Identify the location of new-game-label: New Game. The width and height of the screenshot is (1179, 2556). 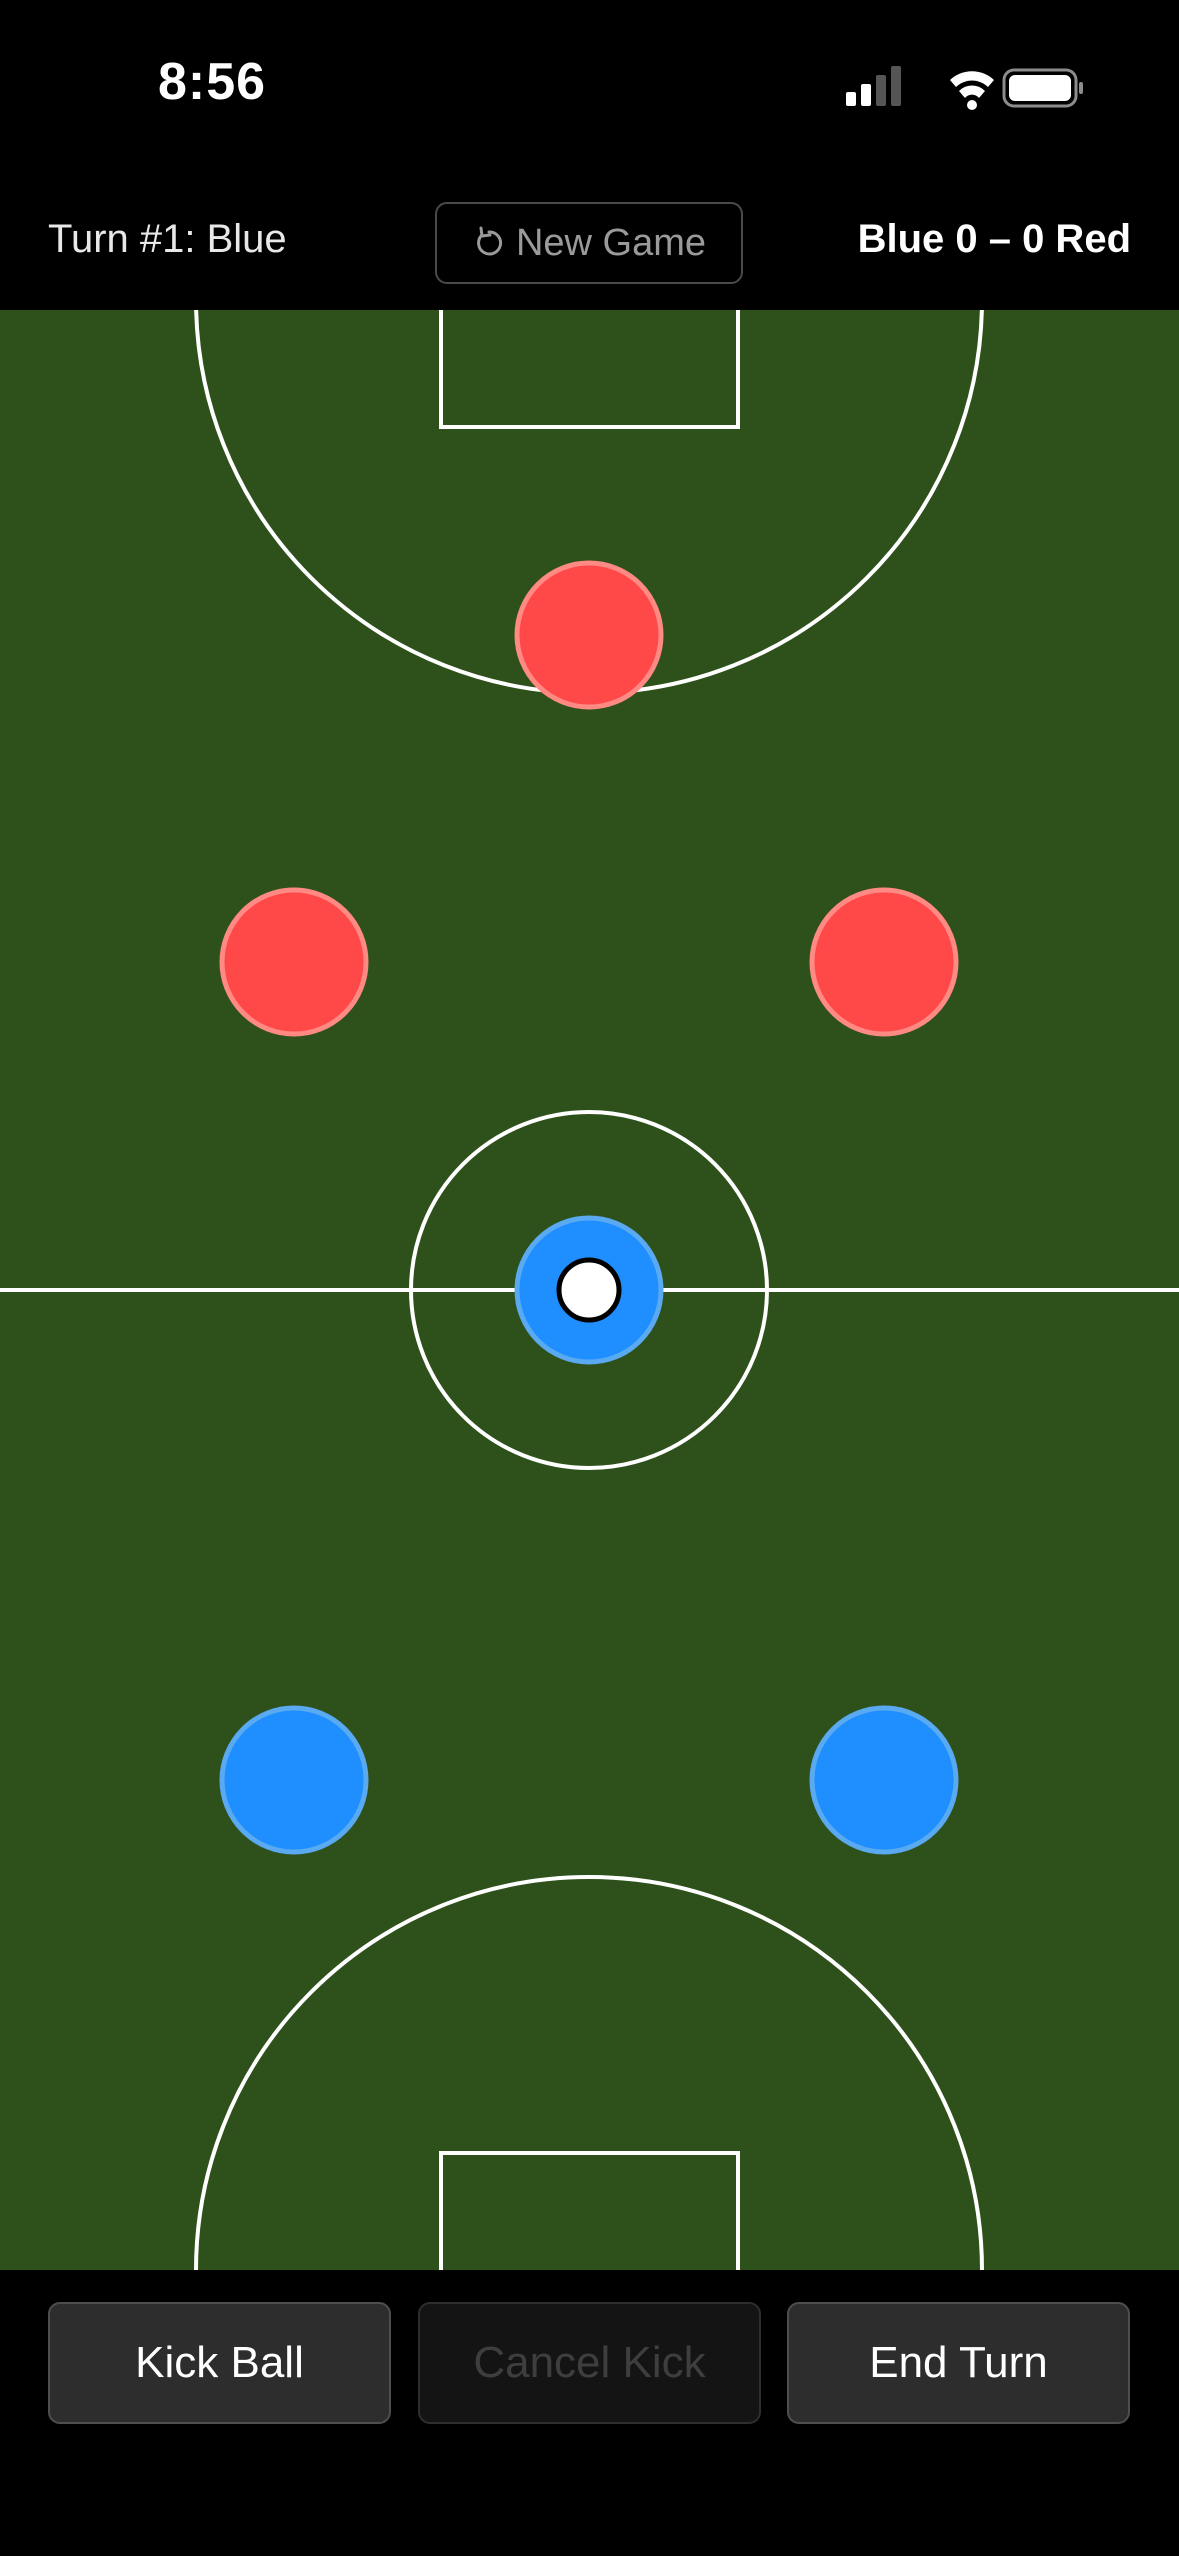
(611, 242).